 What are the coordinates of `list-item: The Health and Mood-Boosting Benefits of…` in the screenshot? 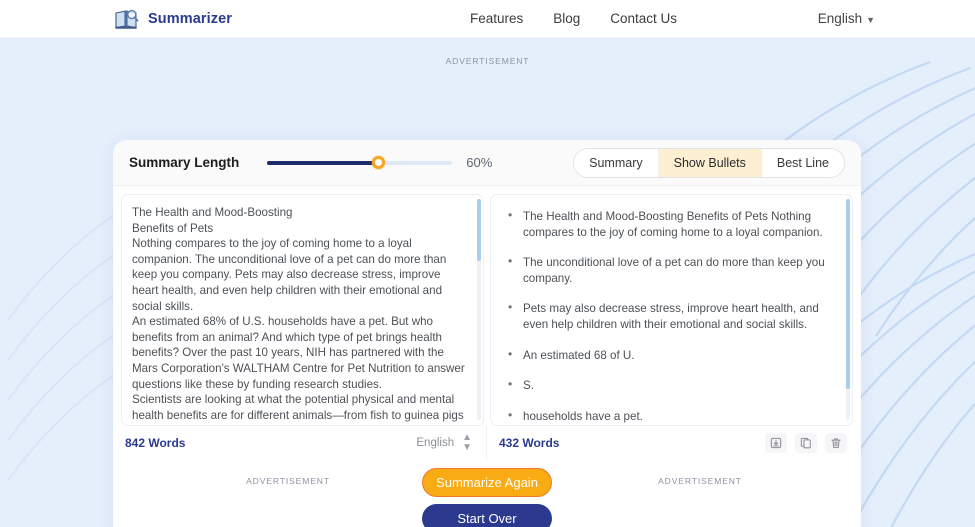 It's located at (671, 224).